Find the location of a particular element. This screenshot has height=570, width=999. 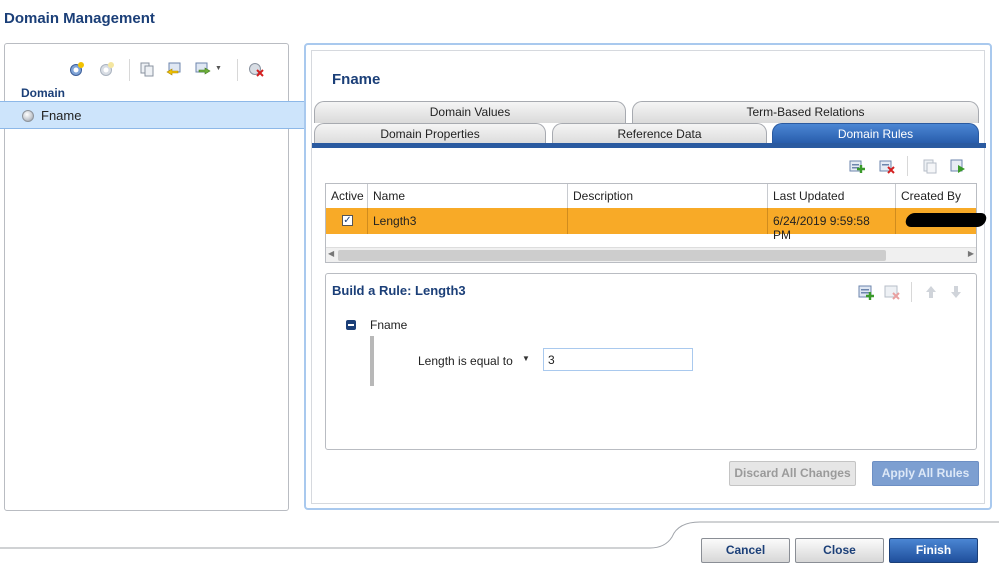

create-composite-domain-icon is located at coordinates (107, 69).